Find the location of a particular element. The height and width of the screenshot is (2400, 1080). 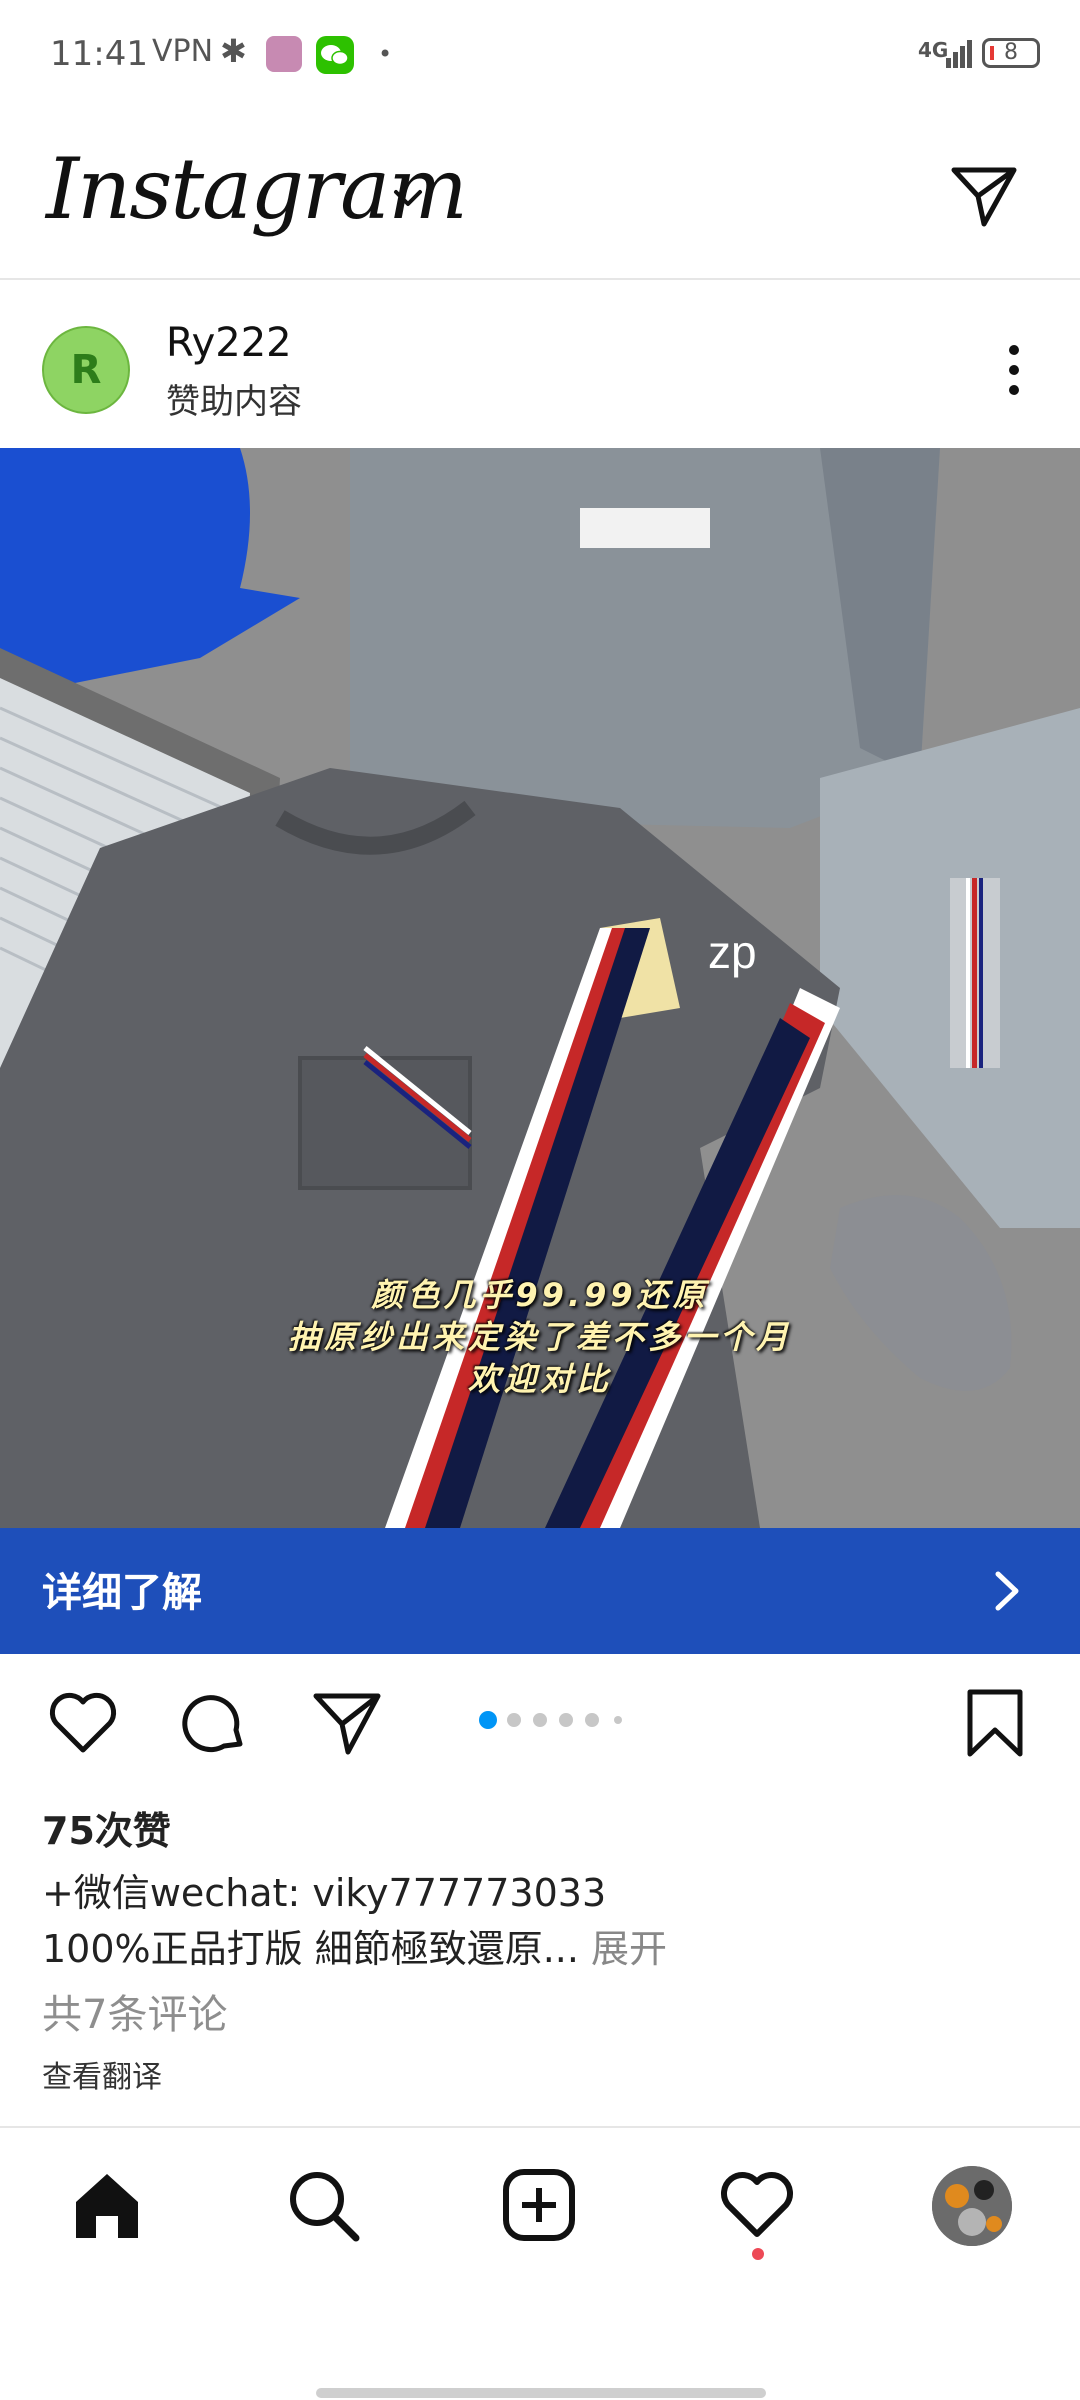

image-watermark: zp is located at coordinates (732, 952).